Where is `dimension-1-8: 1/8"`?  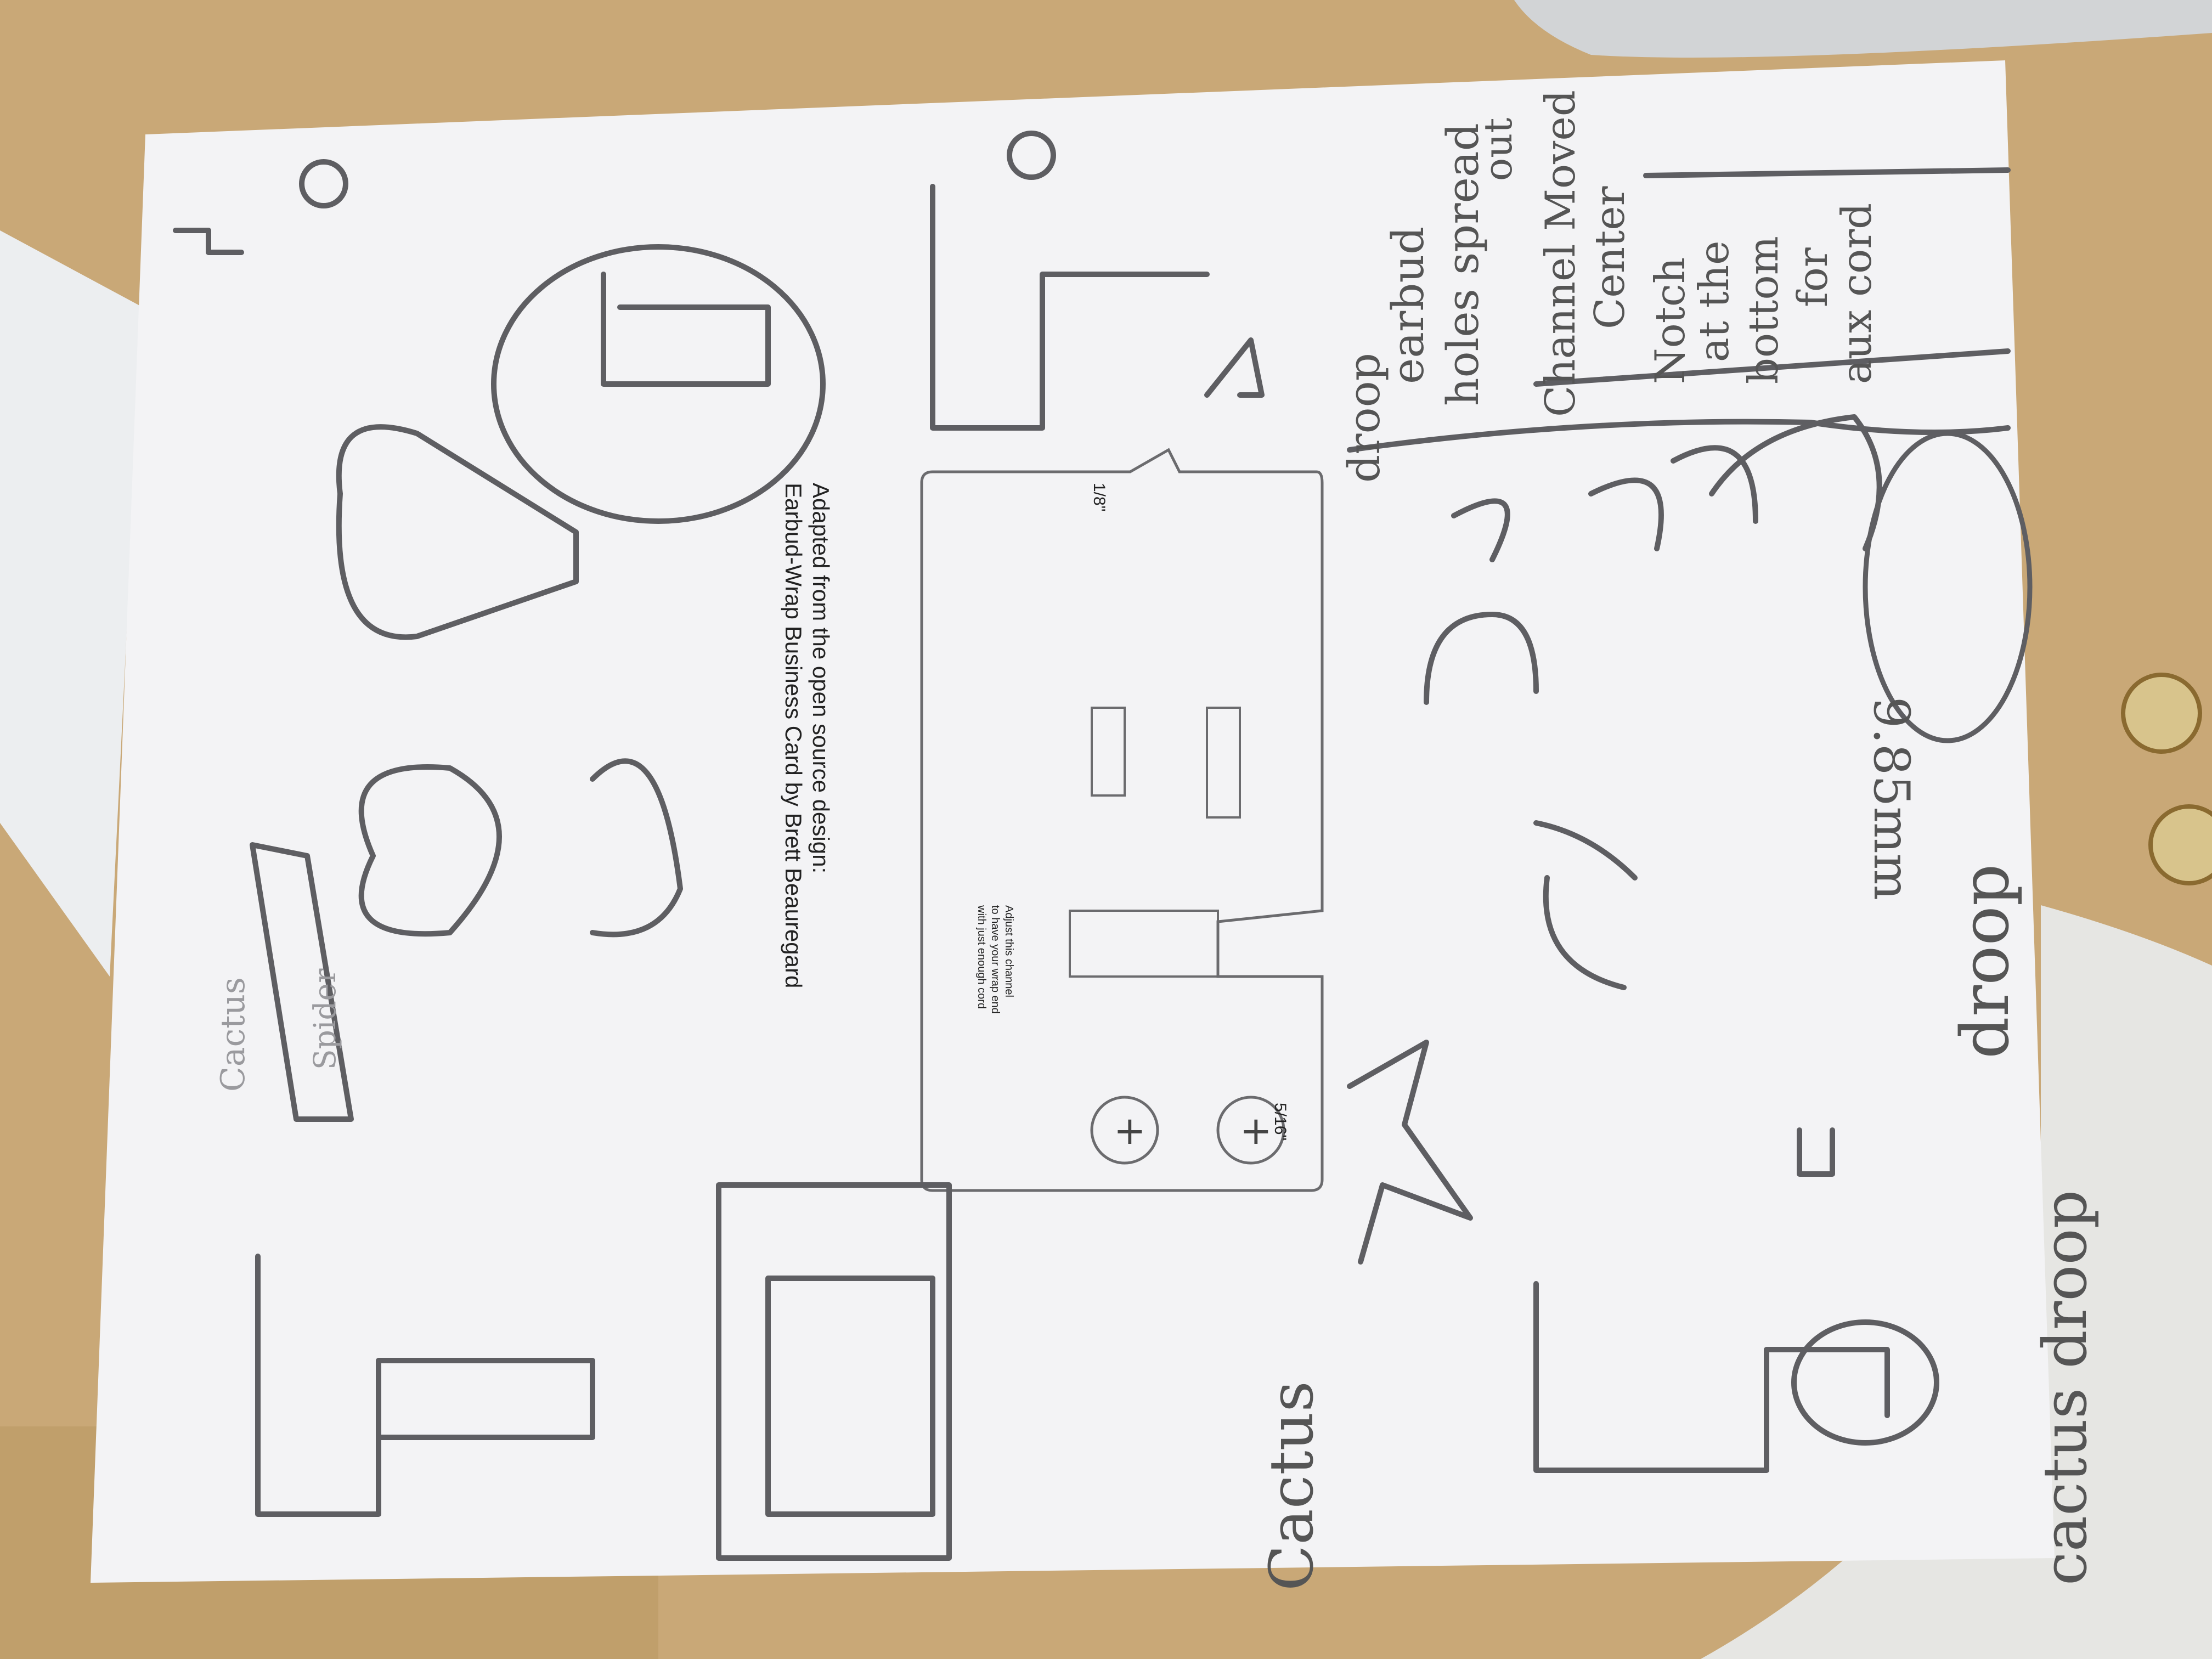
dimension-1-8: 1/8" is located at coordinates (1099, 497).